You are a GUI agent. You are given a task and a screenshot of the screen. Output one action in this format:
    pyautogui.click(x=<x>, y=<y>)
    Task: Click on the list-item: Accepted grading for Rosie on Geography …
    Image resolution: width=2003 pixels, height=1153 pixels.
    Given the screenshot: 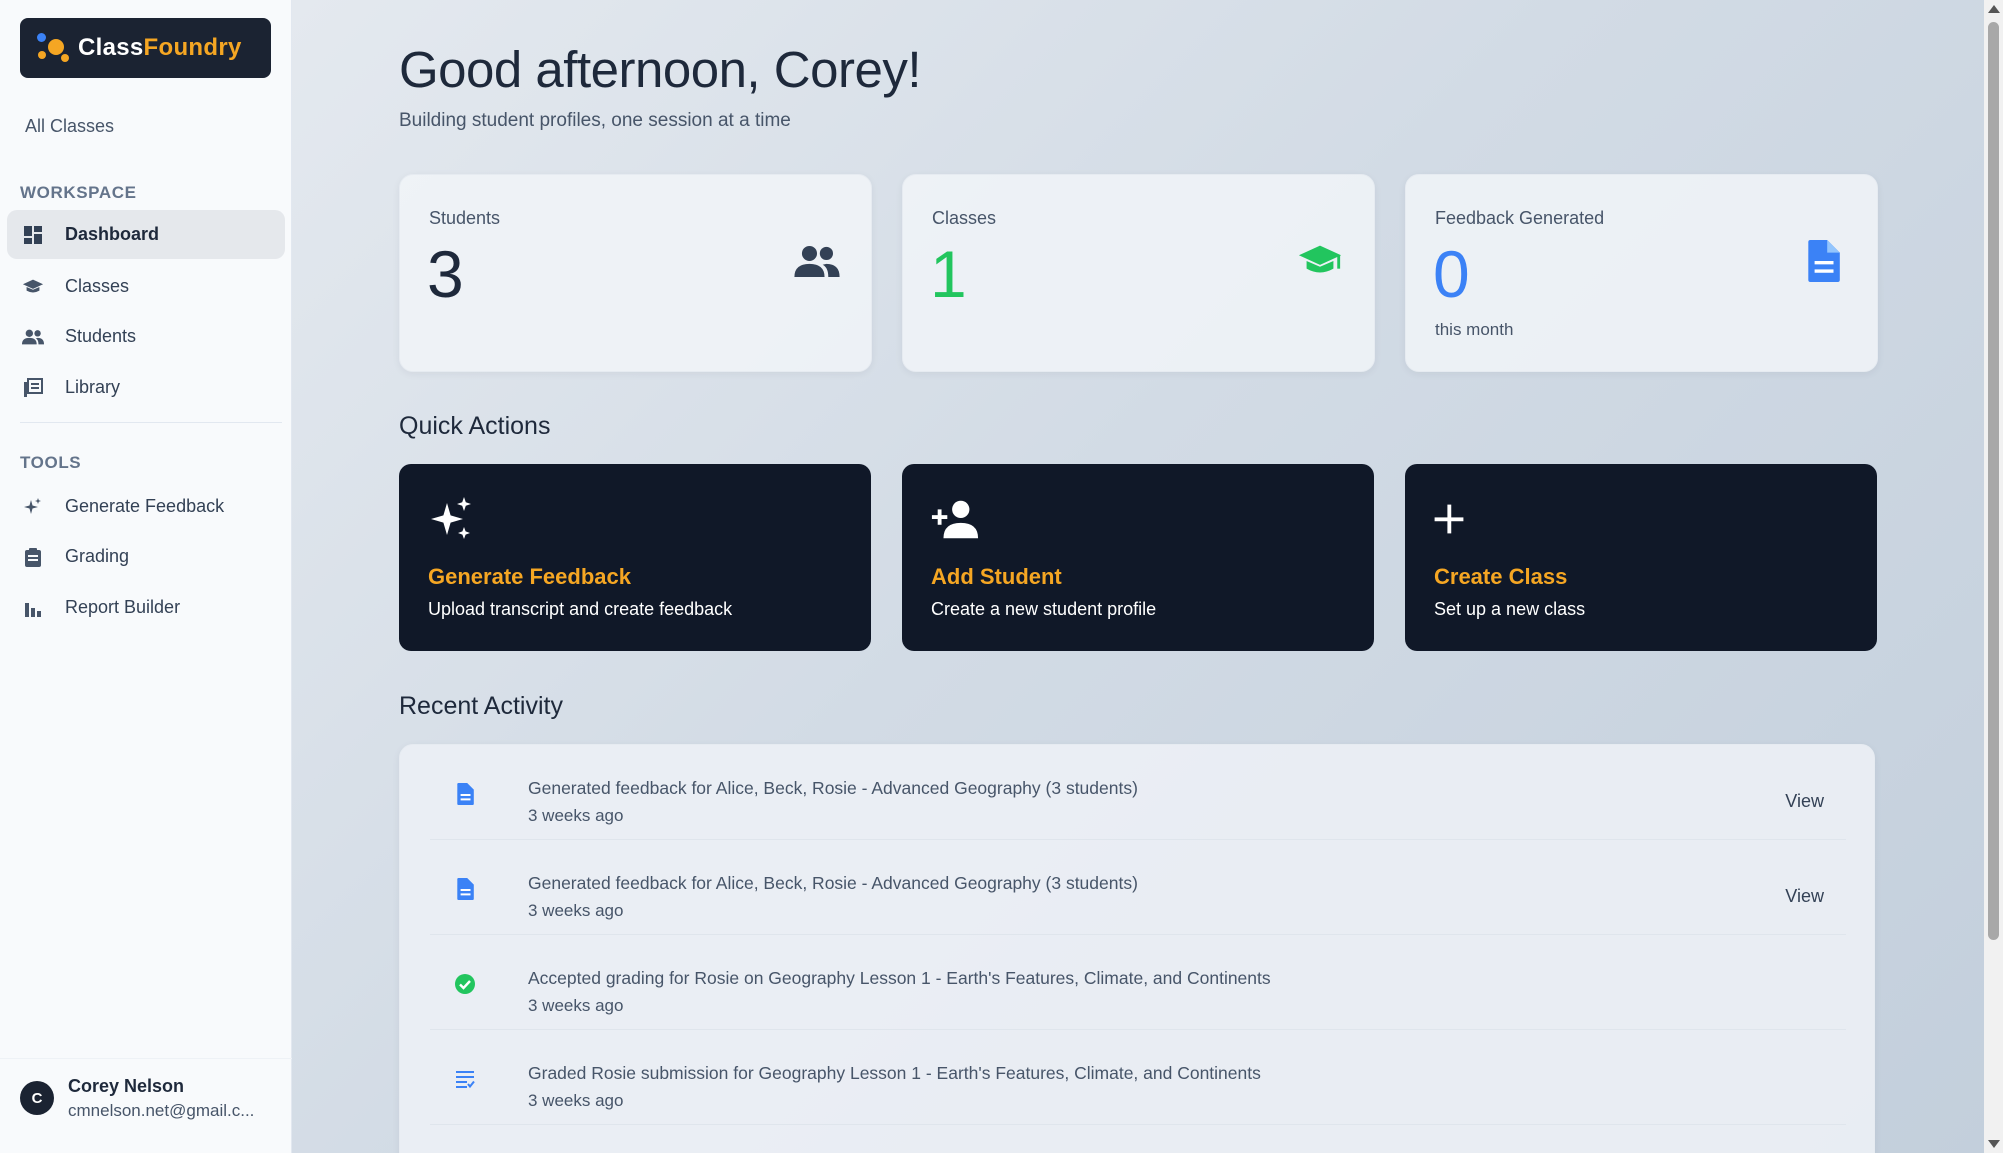 What is the action you would take?
    pyautogui.click(x=1138, y=982)
    